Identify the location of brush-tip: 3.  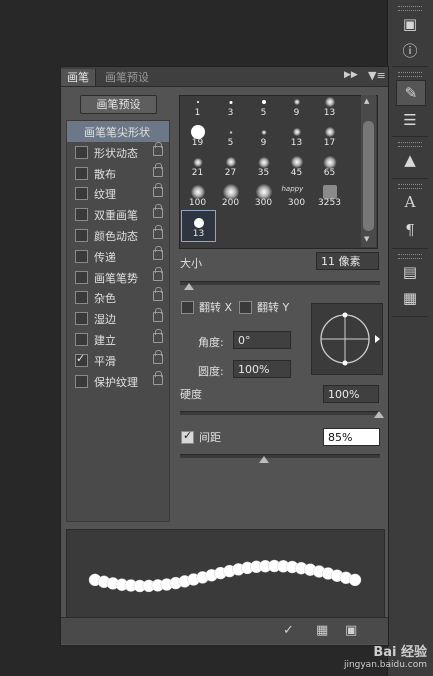
(230, 108).